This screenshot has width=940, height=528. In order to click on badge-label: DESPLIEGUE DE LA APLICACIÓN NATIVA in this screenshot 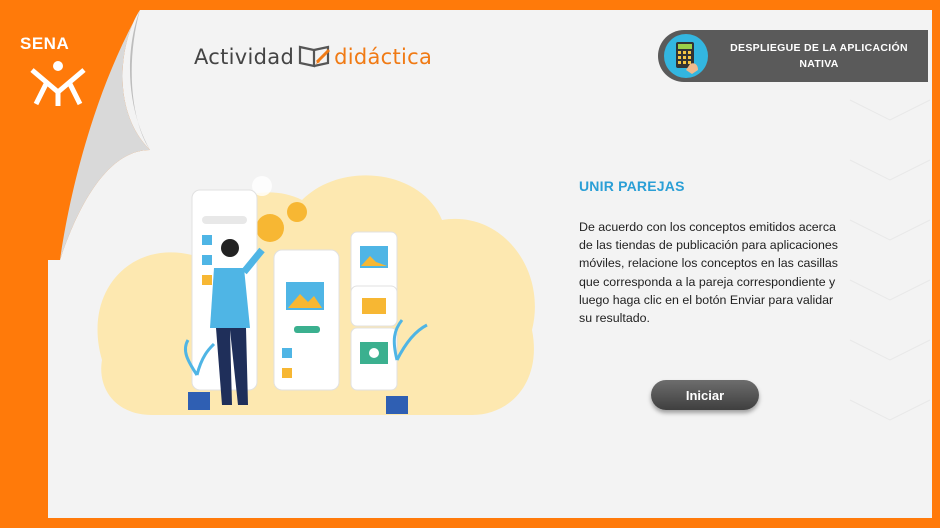, I will do `click(819, 56)`.